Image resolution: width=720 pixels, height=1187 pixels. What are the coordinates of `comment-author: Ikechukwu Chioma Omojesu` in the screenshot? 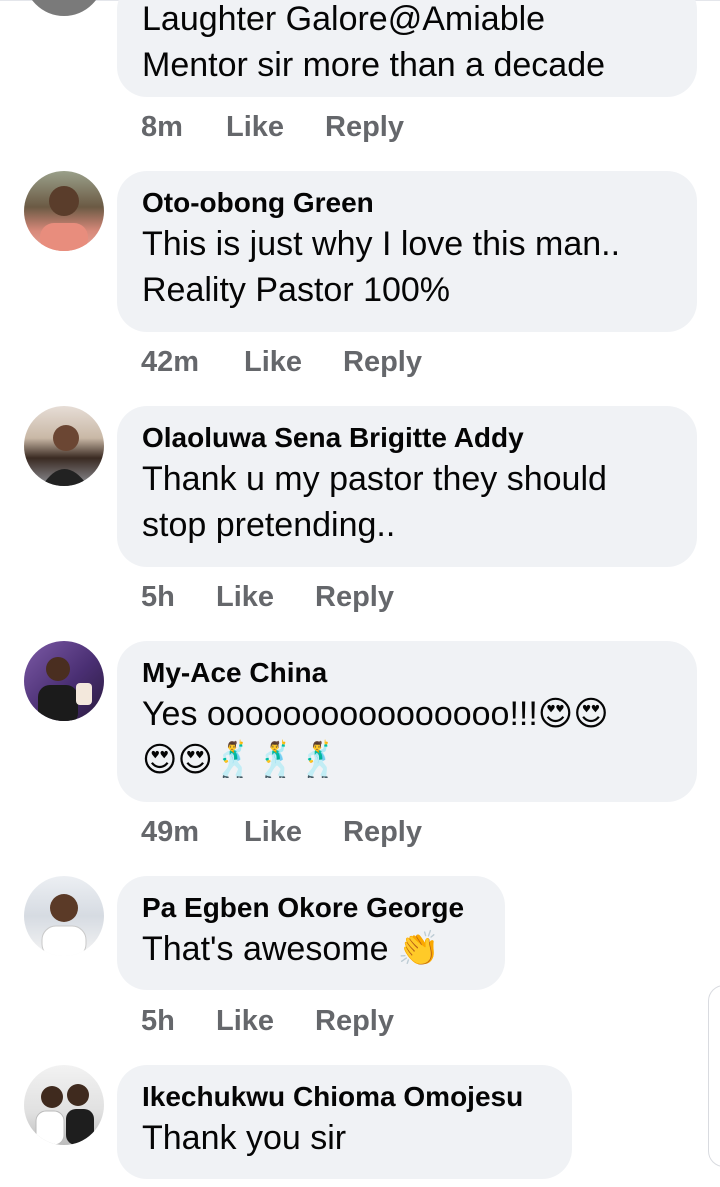 It's located at (344, 1097).